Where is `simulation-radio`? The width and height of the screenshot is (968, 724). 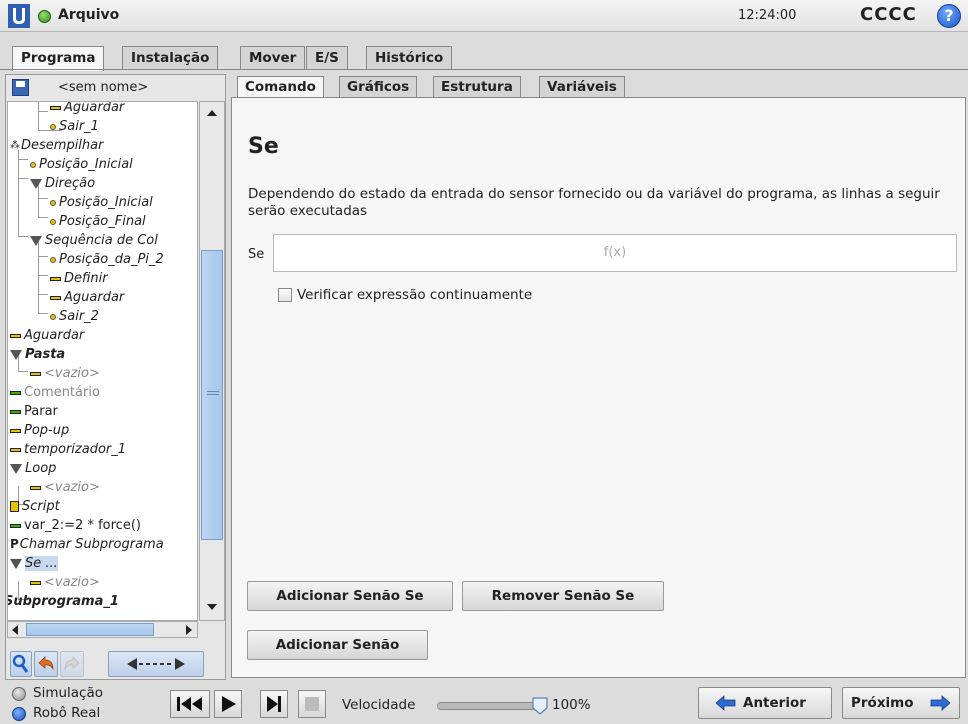 simulation-radio is located at coordinates (19, 694).